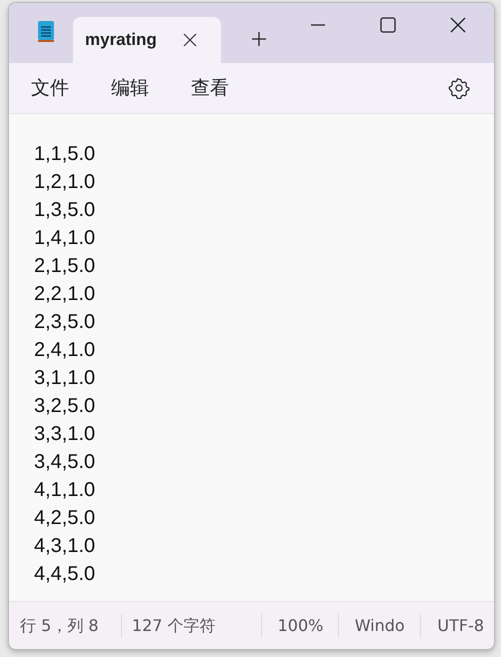 This screenshot has height=657, width=501. Describe the element at coordinates (460, 625) in the screenshot. I see `status-text: UTF-8` at that location.